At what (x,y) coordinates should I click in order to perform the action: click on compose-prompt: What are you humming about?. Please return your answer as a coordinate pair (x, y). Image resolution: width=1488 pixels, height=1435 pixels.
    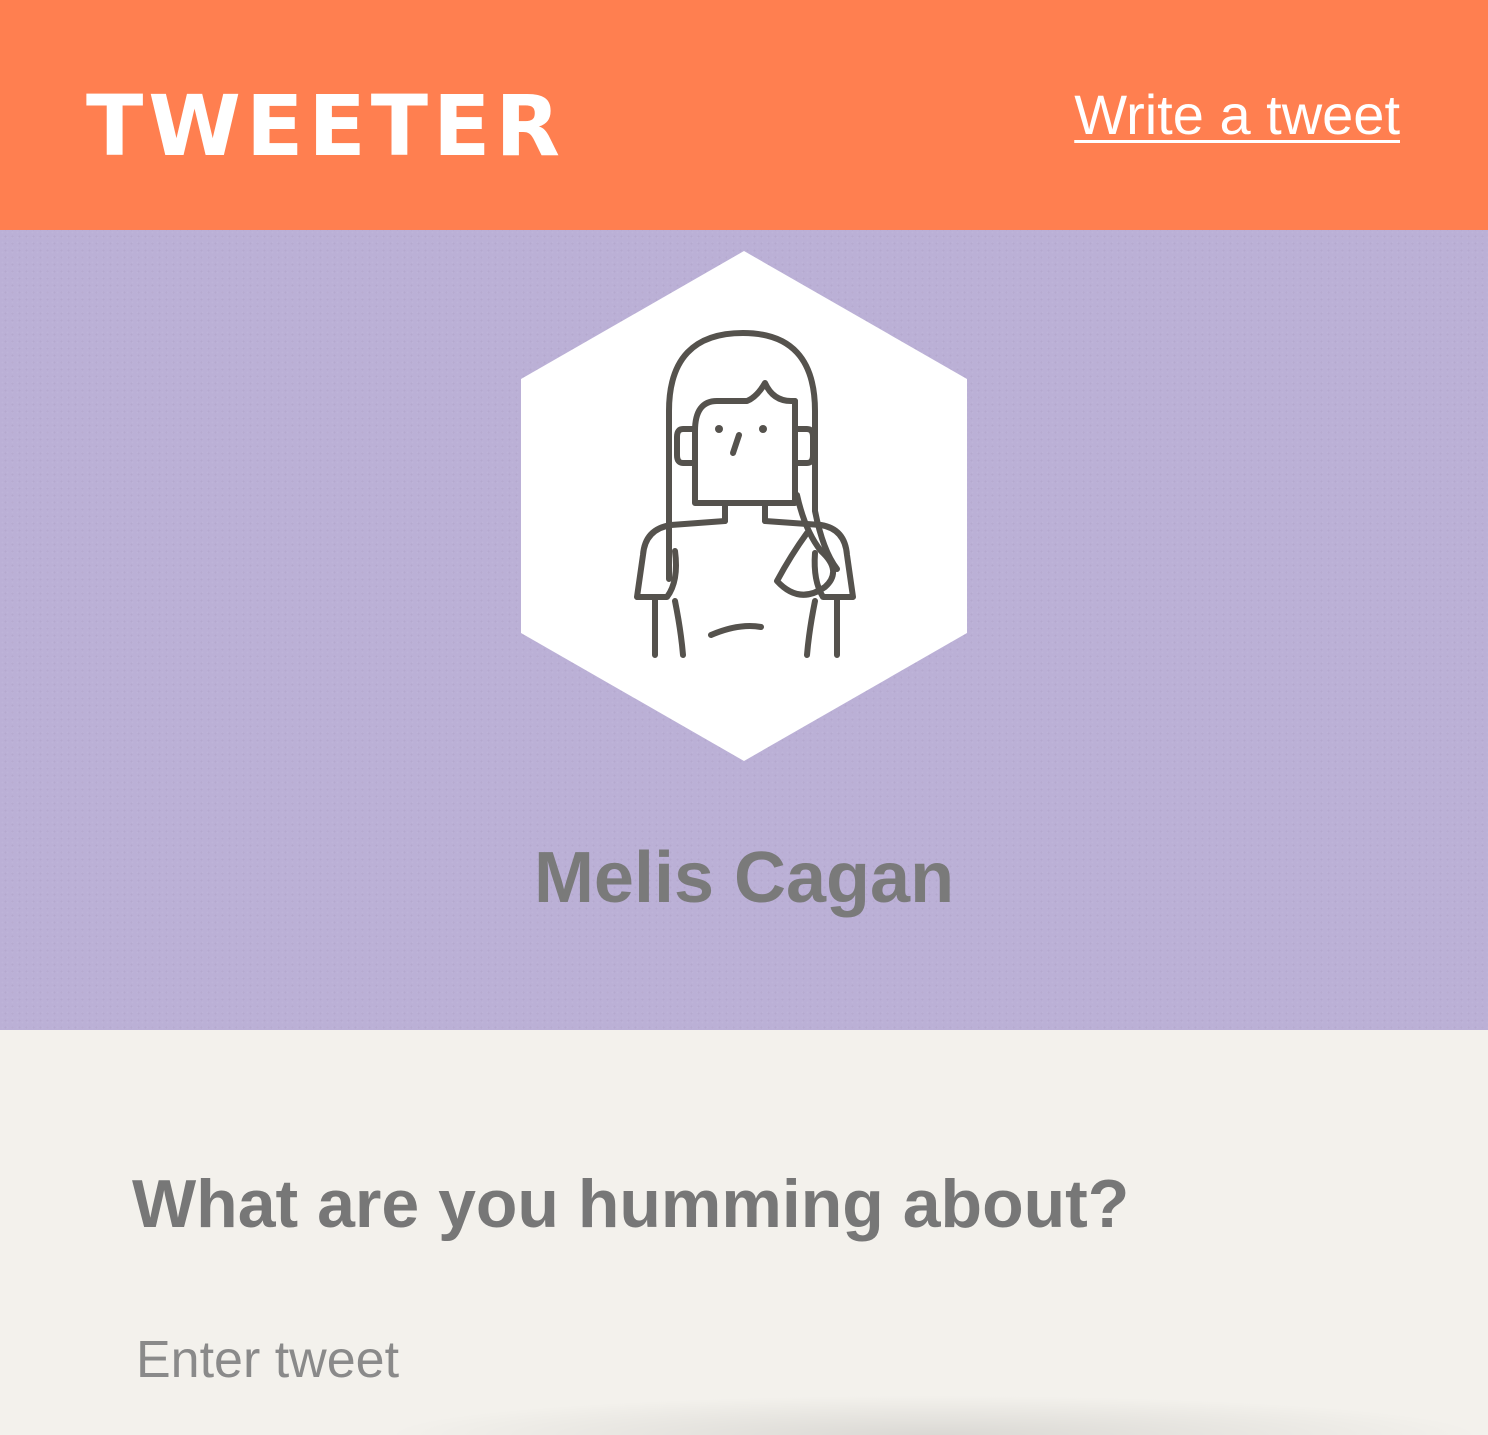
    Looking at the image, I should click on (631, 1204).